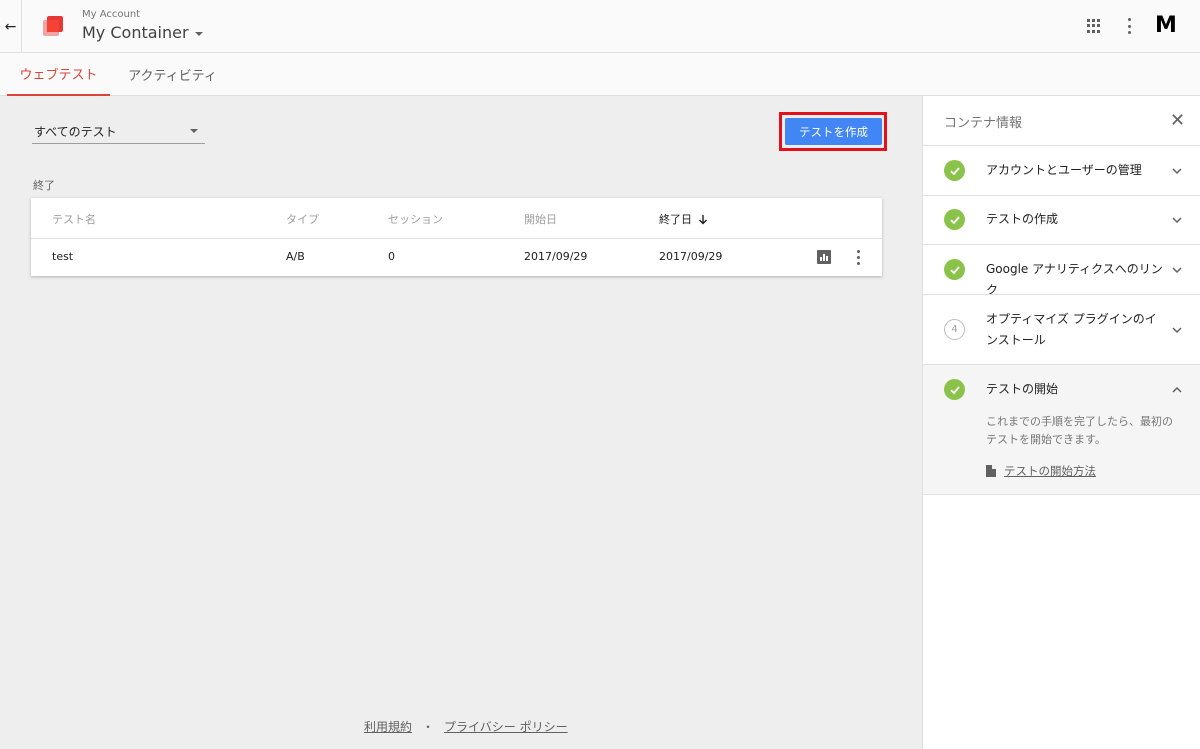 Image resolution: width=1200 pixels, height=749 pixels. I want to click on account-name: My Account, so click(111, 14).